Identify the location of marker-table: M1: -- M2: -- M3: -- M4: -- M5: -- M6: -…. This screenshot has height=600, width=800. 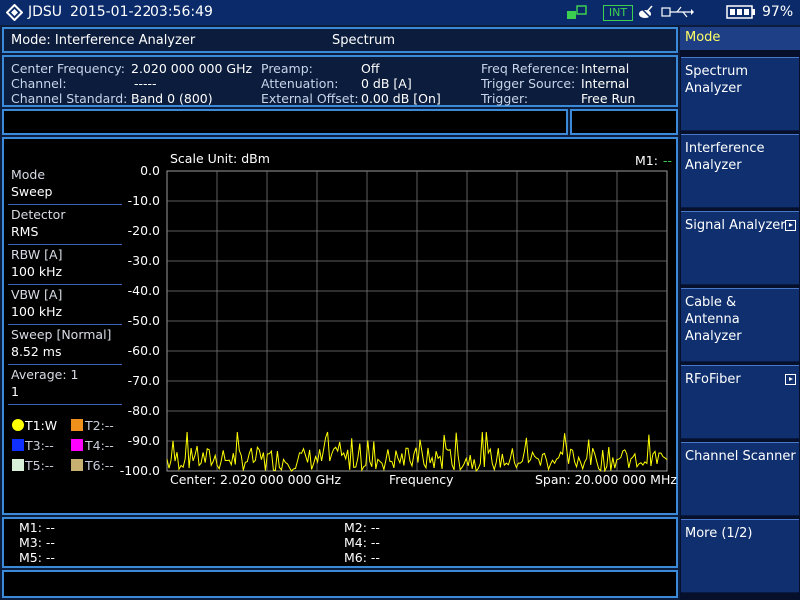
(340, 542).